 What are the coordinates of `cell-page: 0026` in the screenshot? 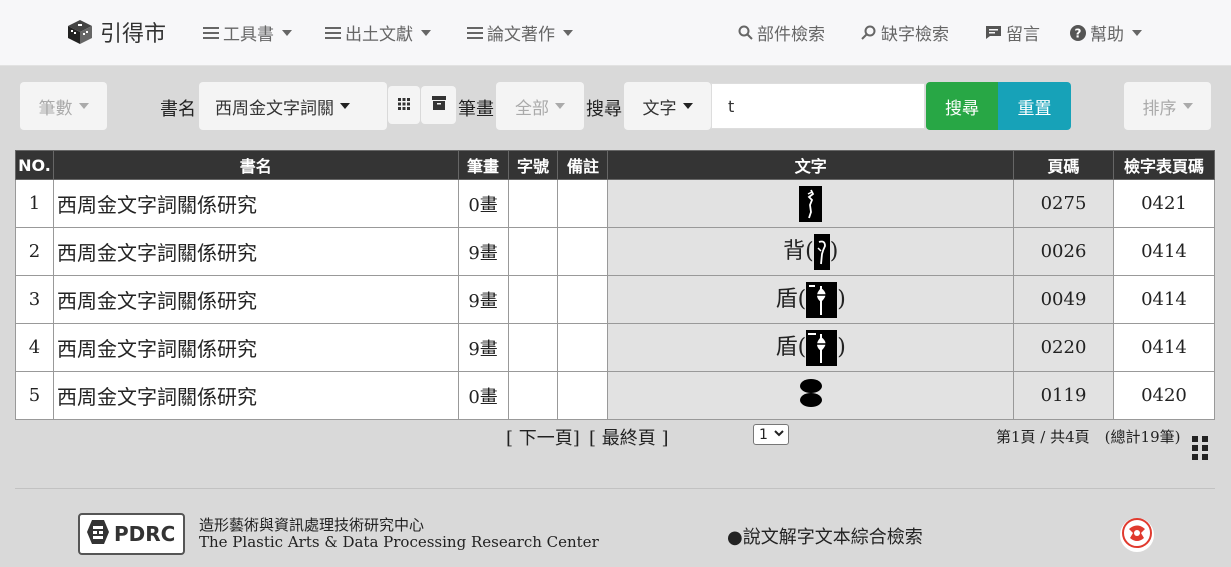 It's located at (1063, 251).